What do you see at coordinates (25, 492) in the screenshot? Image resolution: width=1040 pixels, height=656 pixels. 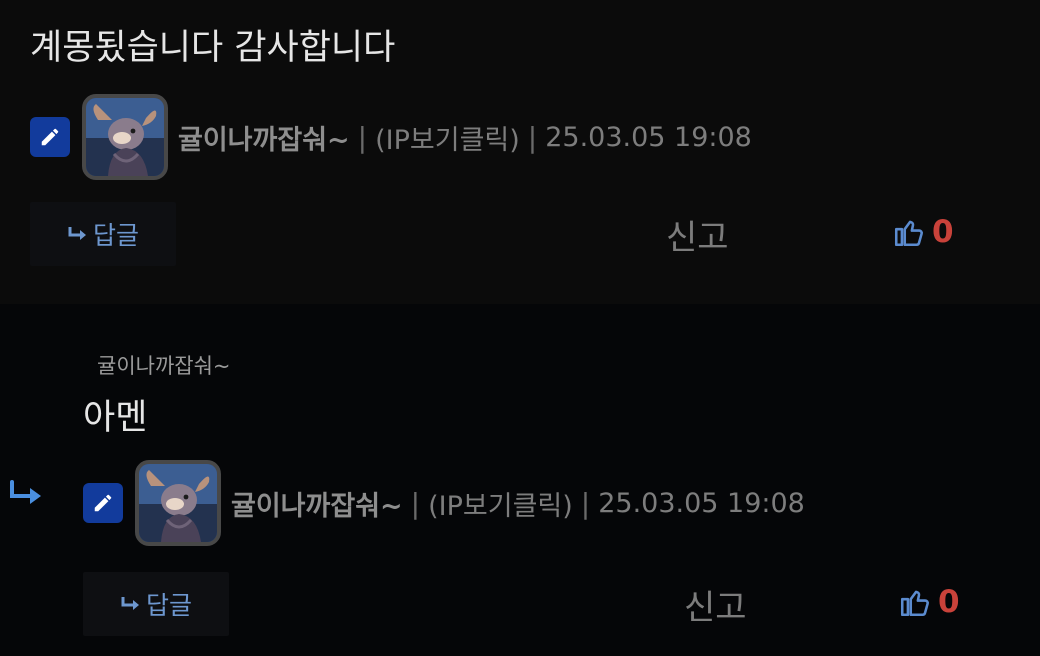 I see `nested-reply-arrow-icon` at bounding box center [25, 492].